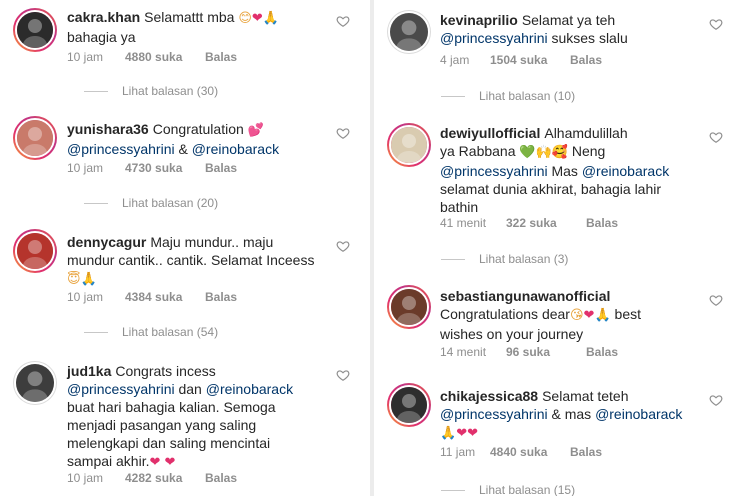 This screenshot has width=745, height=496. I want to click on comment-text: menjadi pasangan yang saling, so click(162, 425).